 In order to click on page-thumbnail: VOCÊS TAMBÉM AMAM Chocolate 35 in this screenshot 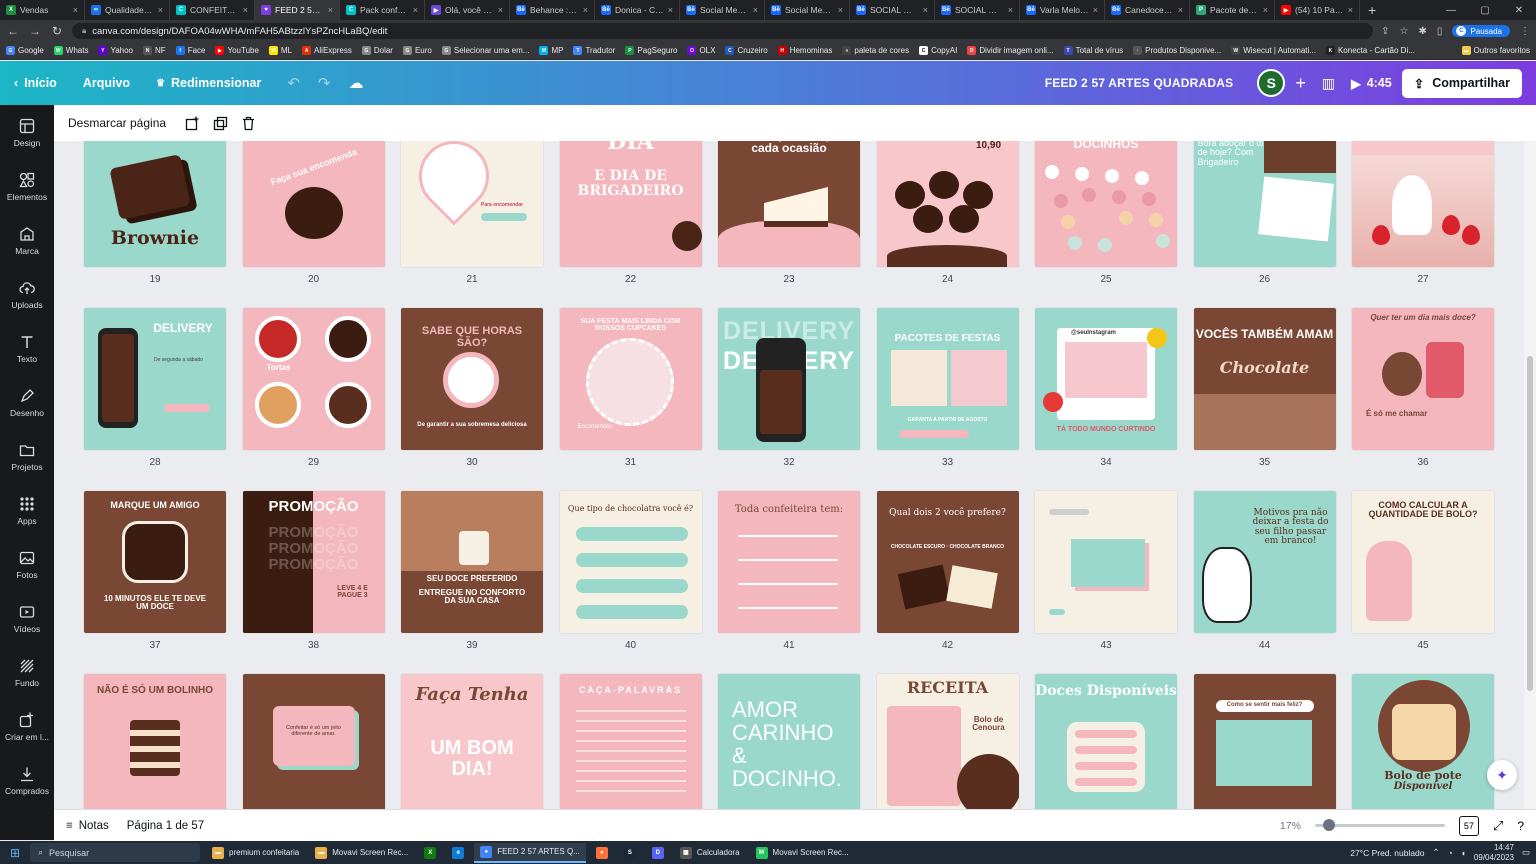, I will do `click(1264, 399)`.